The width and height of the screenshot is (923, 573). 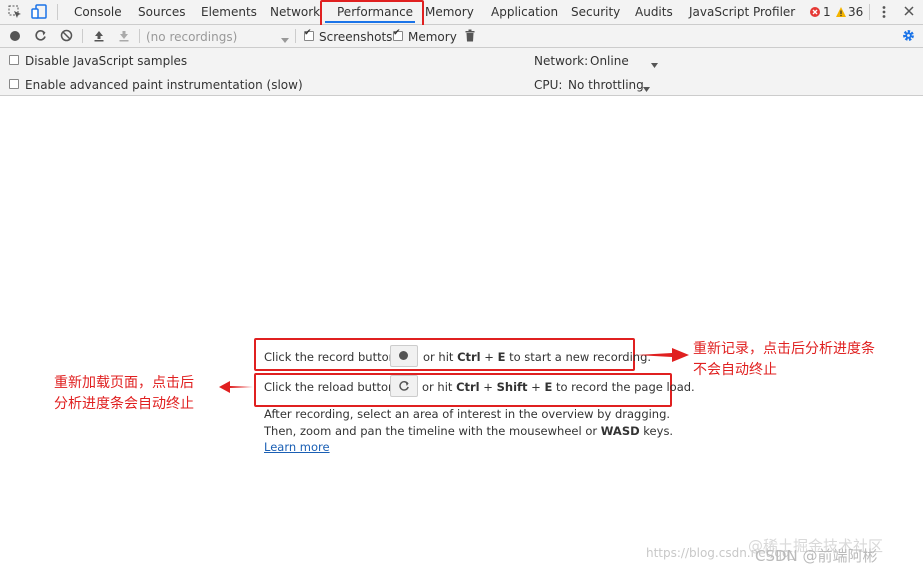 What do you see at coordinates (623, 387) in the screenshot?
I see `reload-load-text: to record the page load.` at bounding box center [623, 387].